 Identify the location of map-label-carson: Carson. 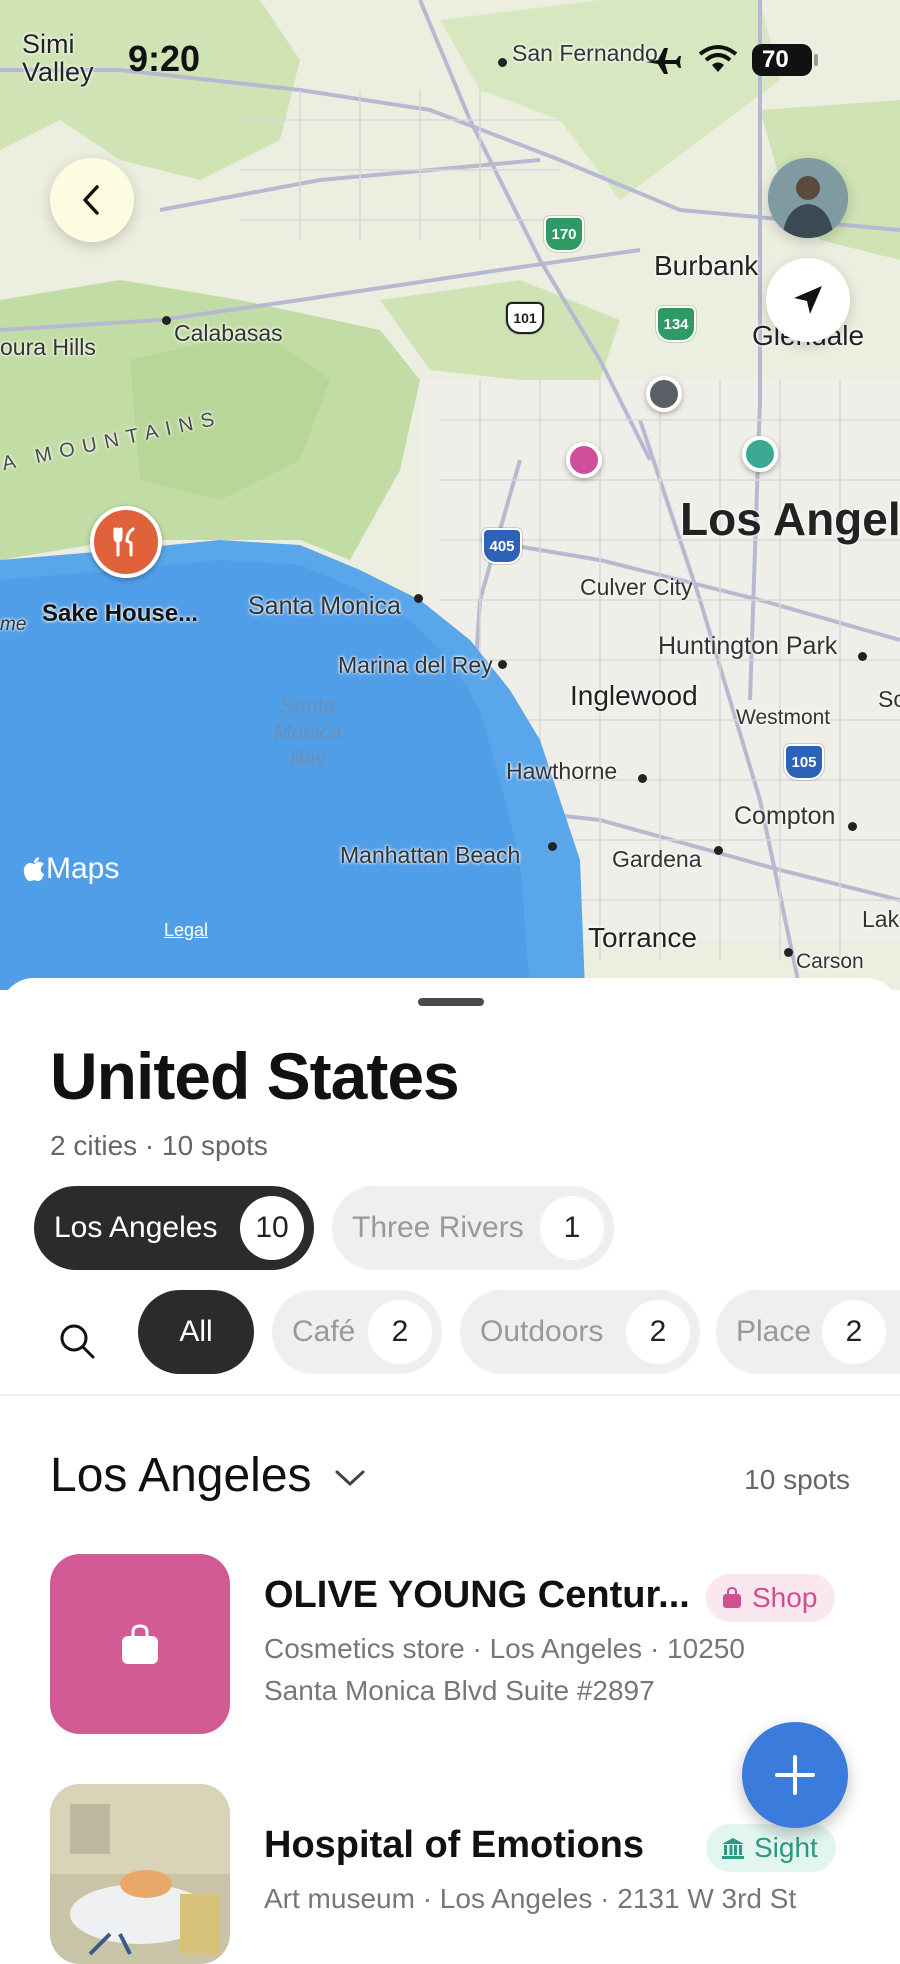
(830, 961).